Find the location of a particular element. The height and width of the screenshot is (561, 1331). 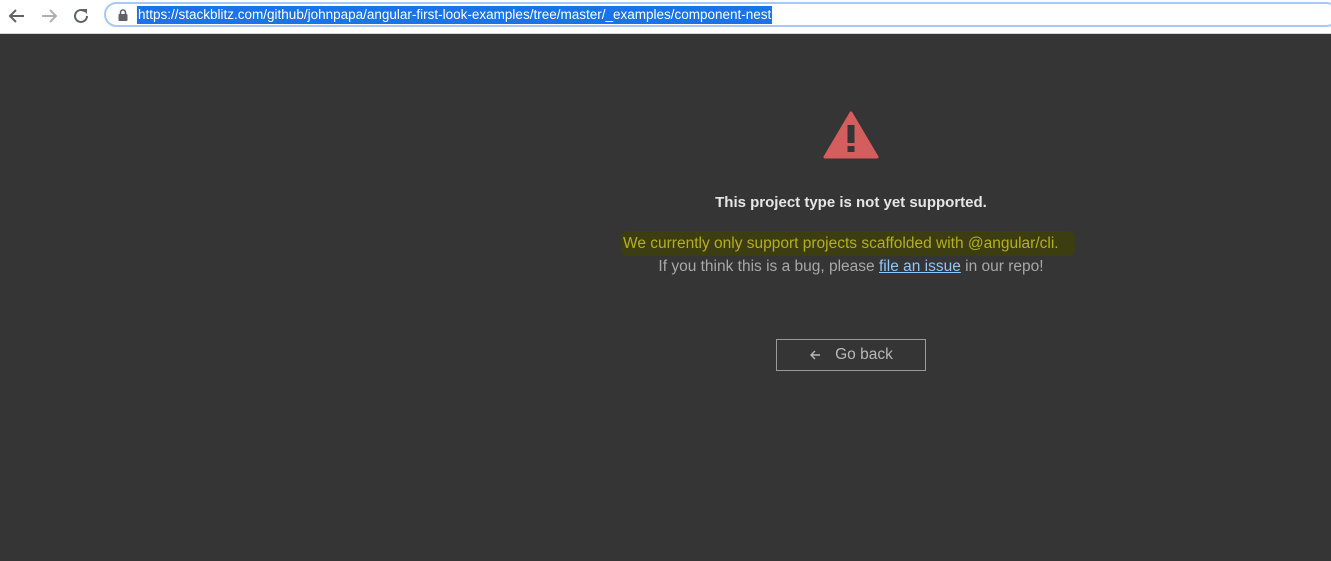

bug-suffix: in our repo! is located at coordinates (1004, 266).